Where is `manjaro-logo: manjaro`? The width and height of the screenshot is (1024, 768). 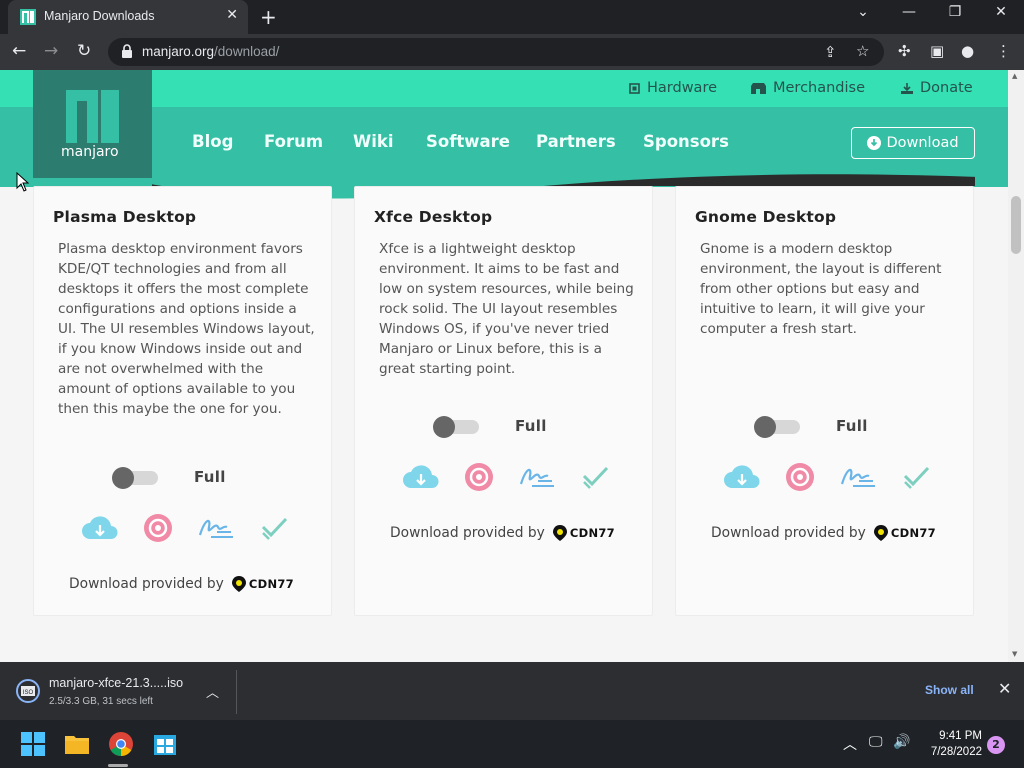 manjaro-logo: manjaro is located at coordinates (92, 124).